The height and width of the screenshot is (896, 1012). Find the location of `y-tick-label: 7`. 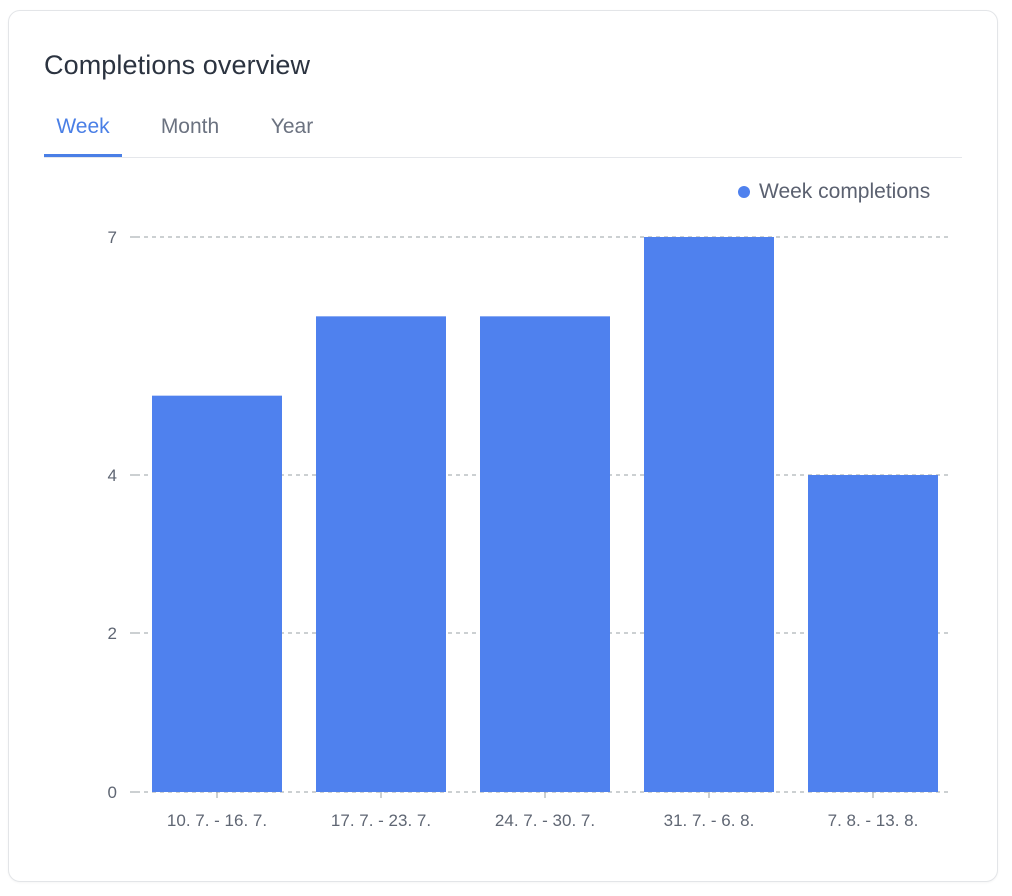

y-tick-label: 7 is located at coordinates (112, 237).